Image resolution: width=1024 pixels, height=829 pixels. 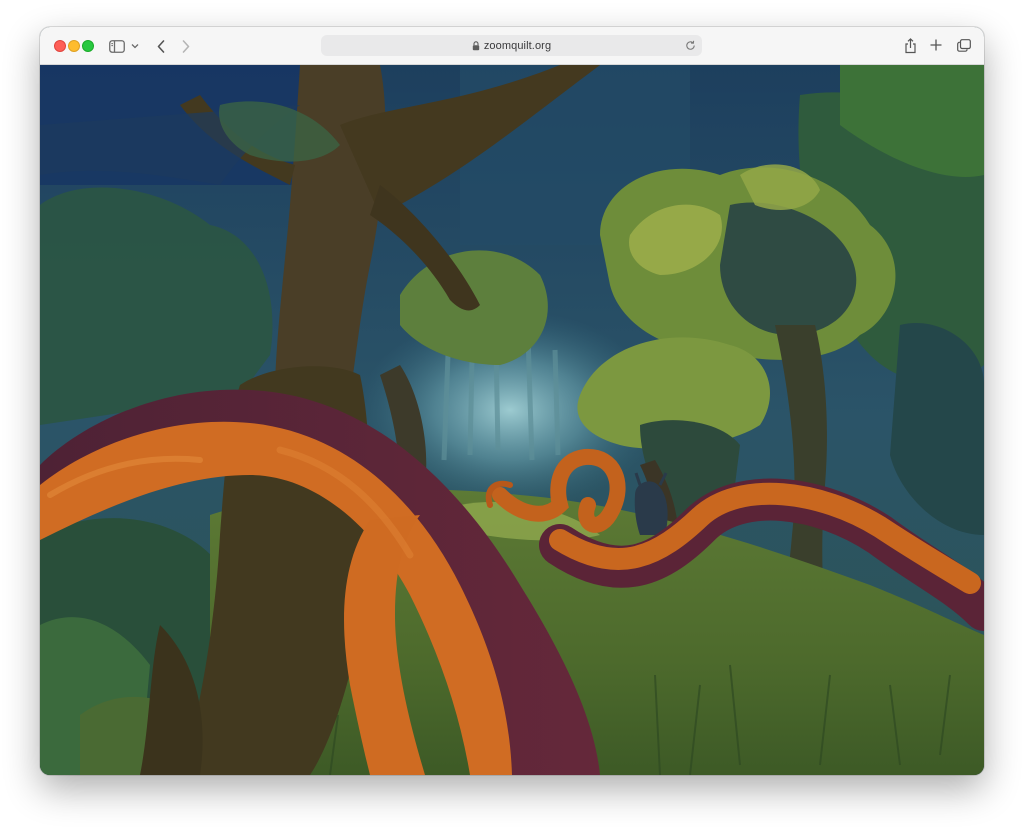 I want to click on tabs-icon, so click(x=963, y=45).